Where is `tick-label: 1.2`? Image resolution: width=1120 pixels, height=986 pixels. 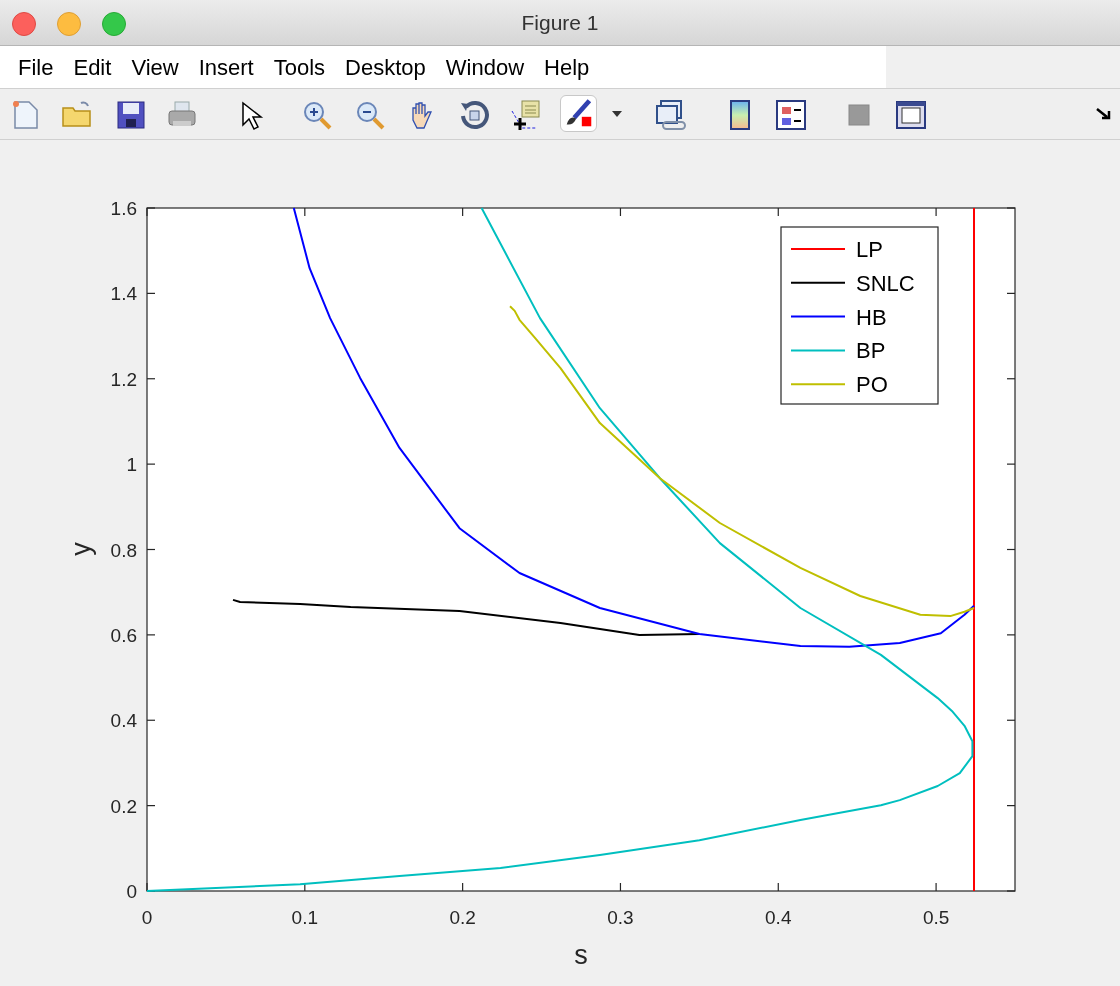
tick-label: 1.2 is located at coordinates (123, 379).